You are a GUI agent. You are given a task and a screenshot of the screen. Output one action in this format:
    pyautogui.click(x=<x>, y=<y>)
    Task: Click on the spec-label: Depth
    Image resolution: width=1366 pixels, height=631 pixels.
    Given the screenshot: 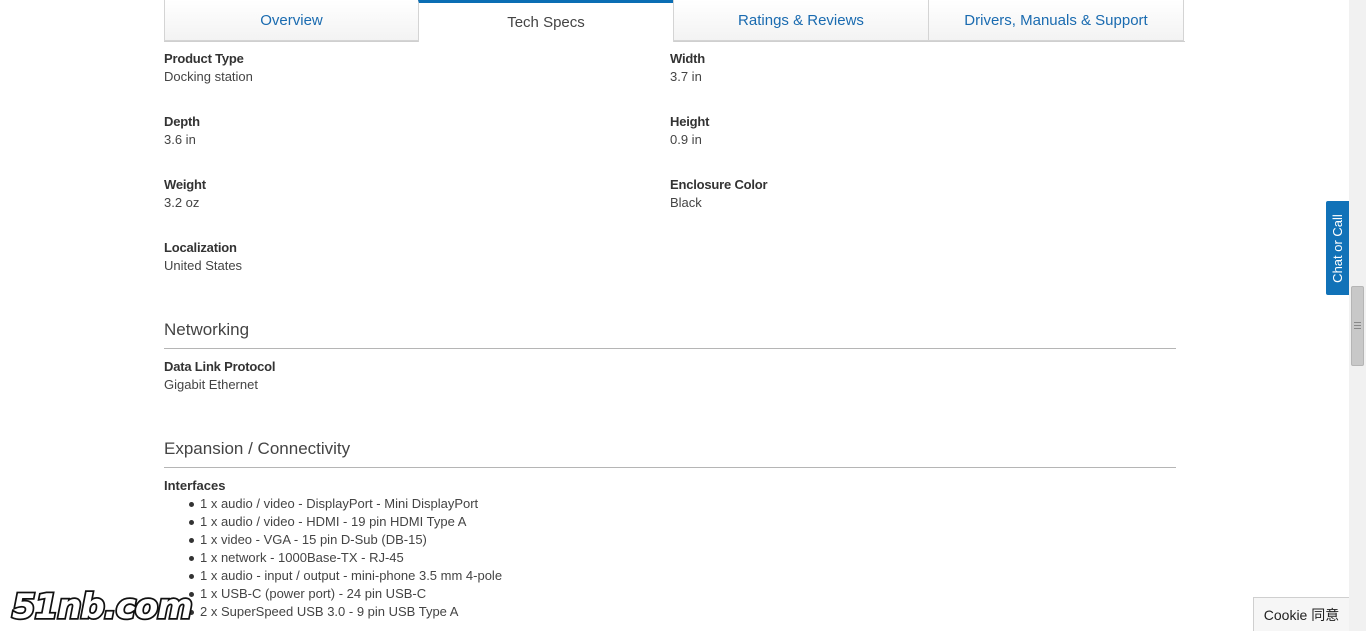 What is the action you would take?
    pyautogui.click(x=182, y=121)
    